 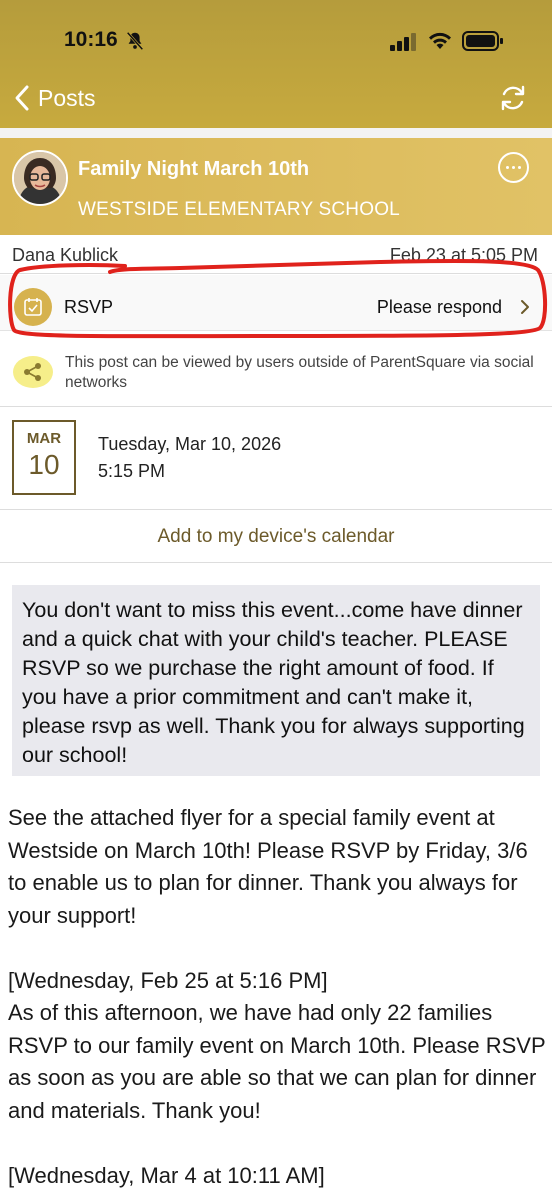 I want to click on author-name: Dana Kublick, so click(x=65, y=255).